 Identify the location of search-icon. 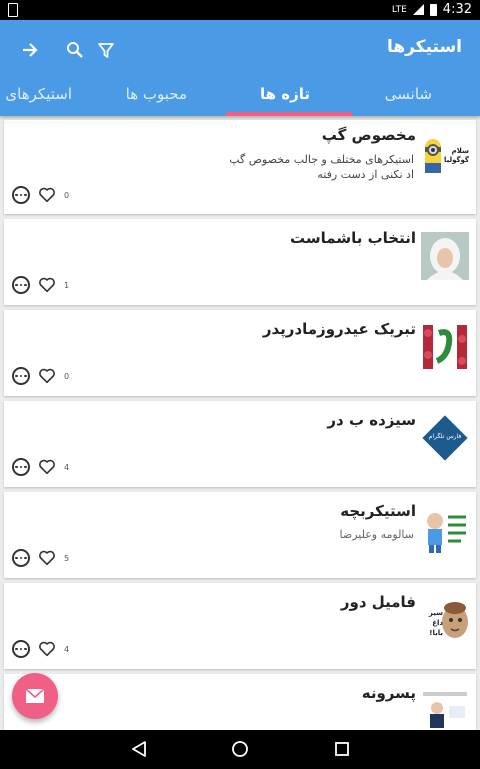
(75, 50).